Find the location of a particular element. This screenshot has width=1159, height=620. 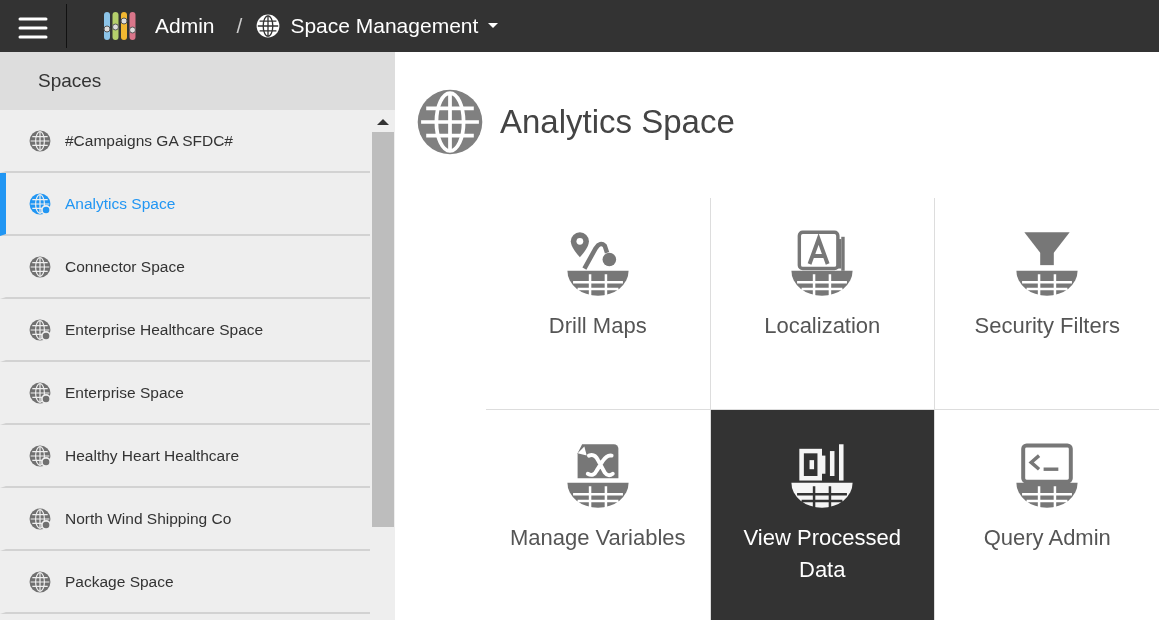

scroll-up-icon is located at coordinates (382, 122).